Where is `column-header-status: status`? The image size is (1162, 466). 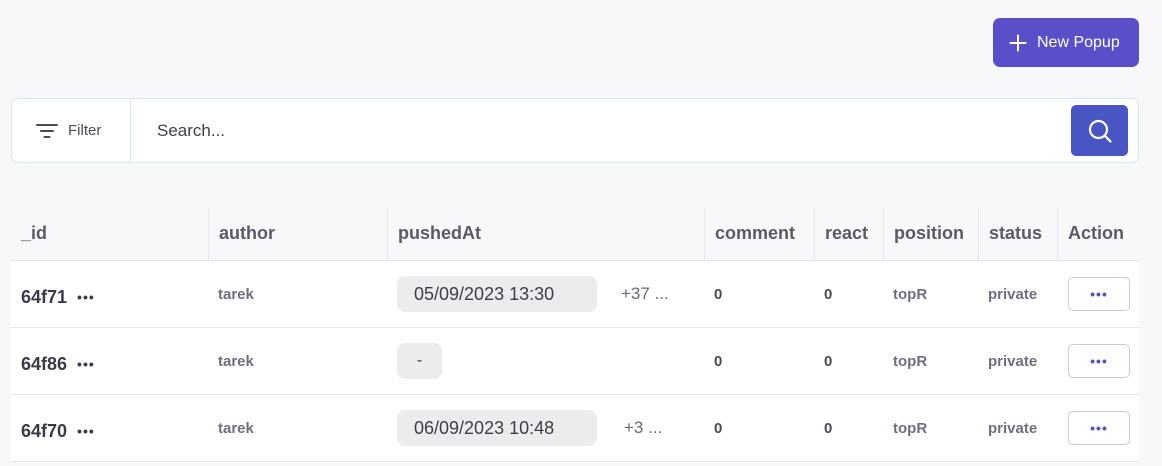 column-header-status: status is located at coordinates (1018, 234).